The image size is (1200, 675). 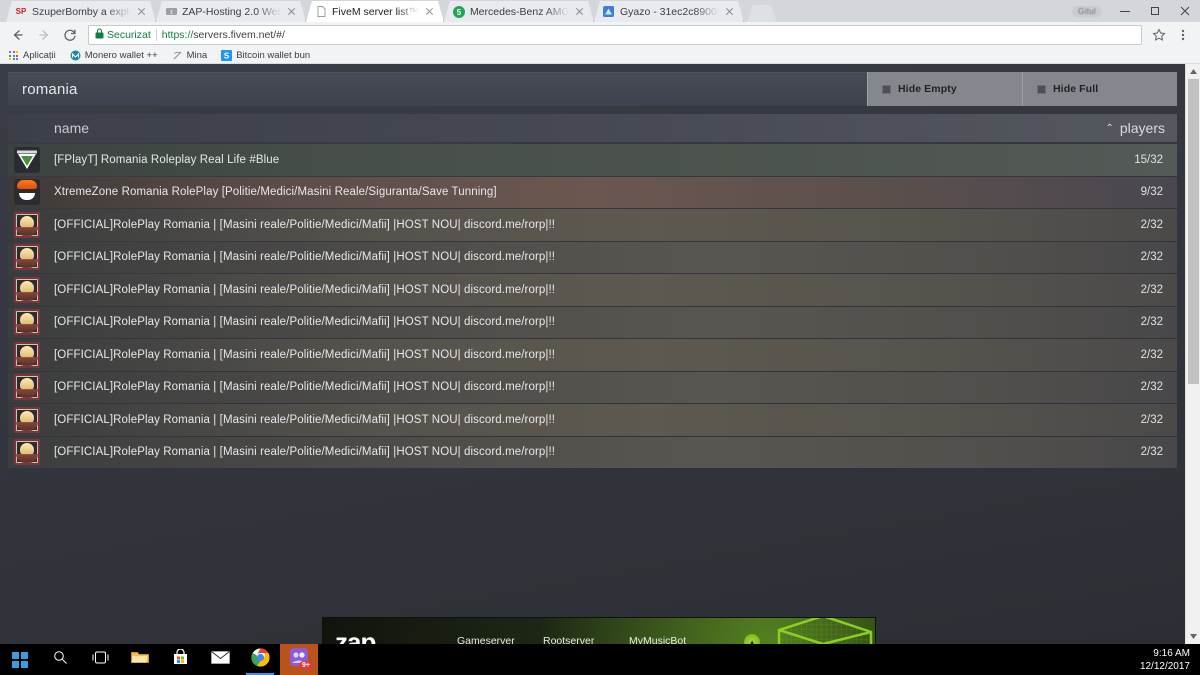 What do you see at coordinates (669, 11) in the screenshot?
I see `tab-gyazo: Gyazo - 31ec2c890090c0` at bounding box center [669, 11].